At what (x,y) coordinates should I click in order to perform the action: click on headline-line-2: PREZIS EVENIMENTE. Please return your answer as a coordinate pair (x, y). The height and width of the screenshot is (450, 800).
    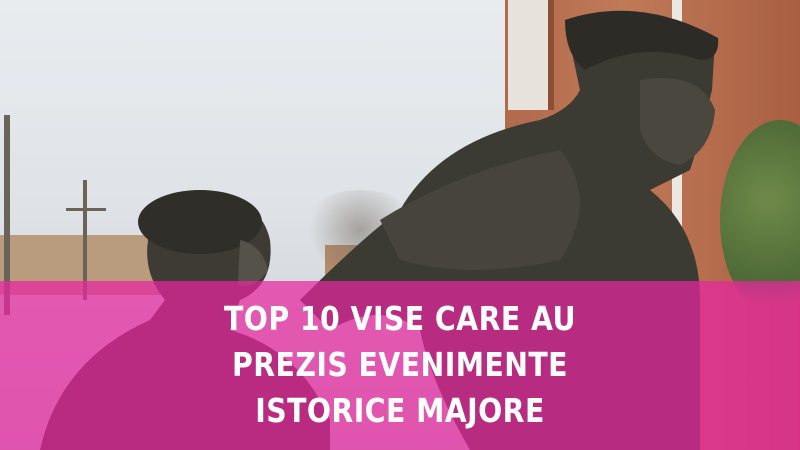
    Looking at the image, I should click on (400, 364).